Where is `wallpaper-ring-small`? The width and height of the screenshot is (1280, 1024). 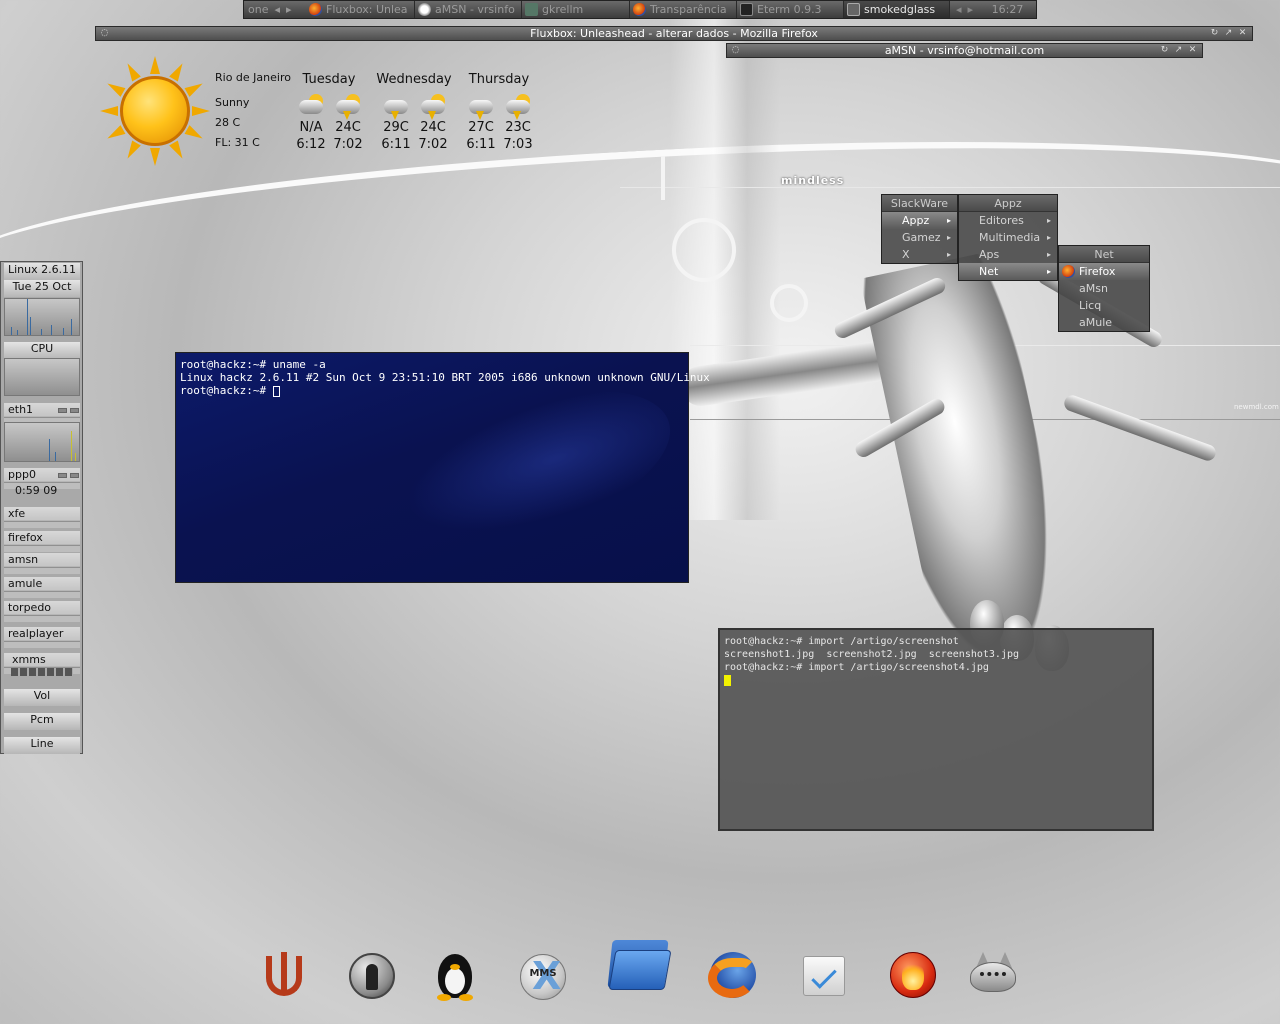
wallpaper-ring-small is located at coordinates (789, 303).